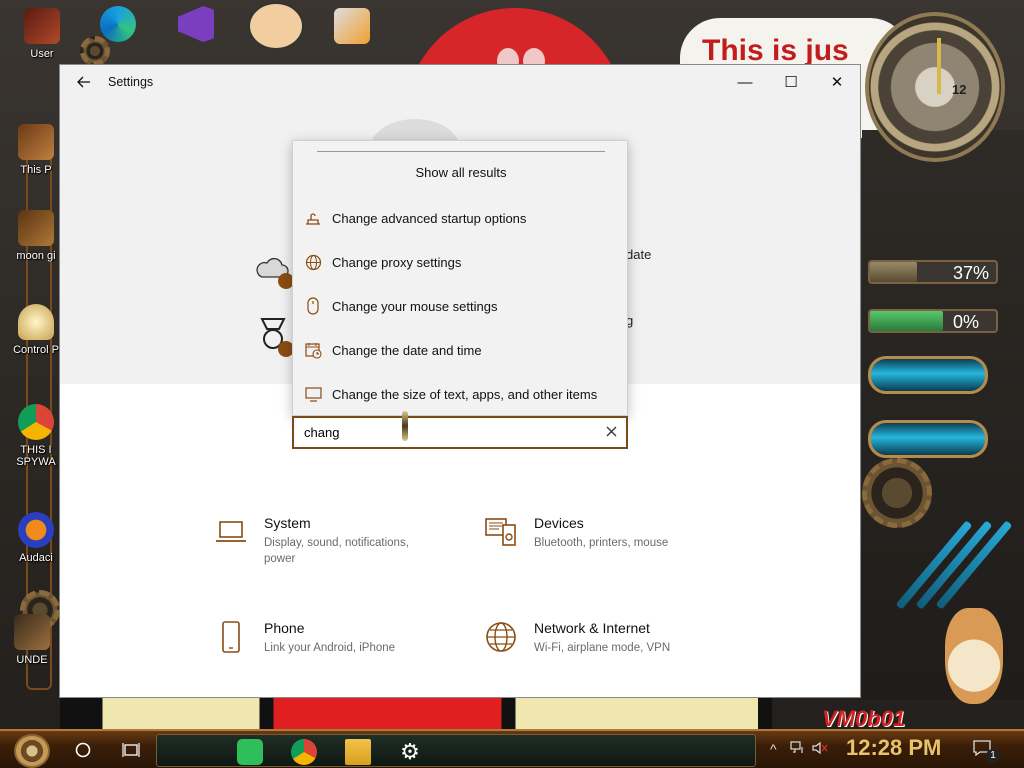  Describe the element at coordinates (773, 749) in the screenshot. I see `chevron-up-icon: ^` at that location.